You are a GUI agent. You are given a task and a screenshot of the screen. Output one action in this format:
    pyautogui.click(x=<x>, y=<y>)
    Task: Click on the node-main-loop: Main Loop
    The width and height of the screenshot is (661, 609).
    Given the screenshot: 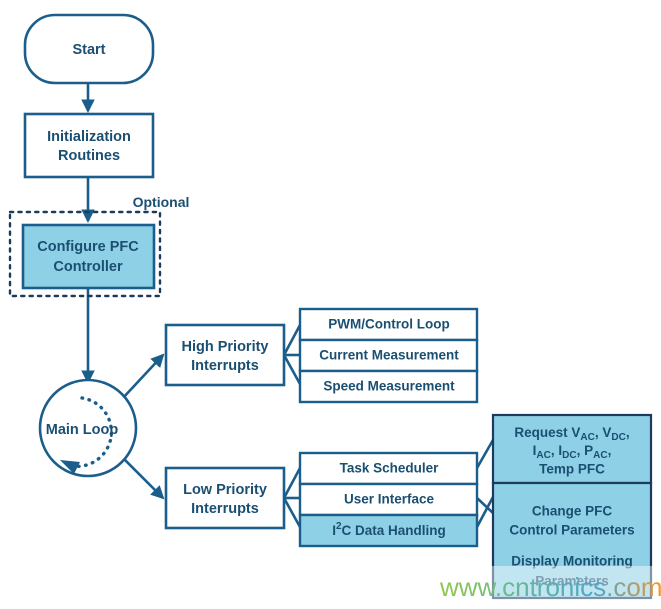 What is the action you would take?
    pyautogui.click(x=88, y=428)
    